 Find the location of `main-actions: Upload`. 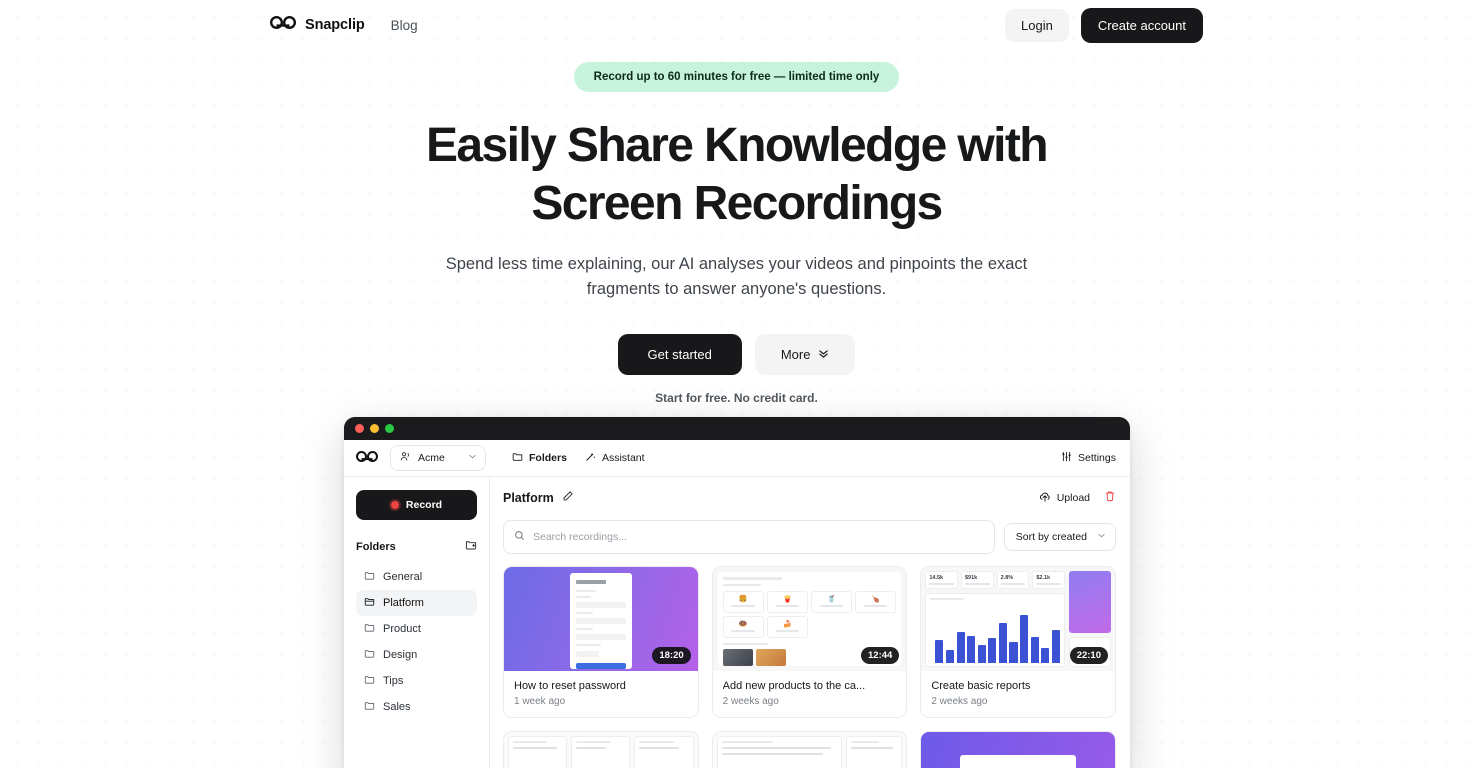

main-actions: Upload is located at coordinates (1077, 498).